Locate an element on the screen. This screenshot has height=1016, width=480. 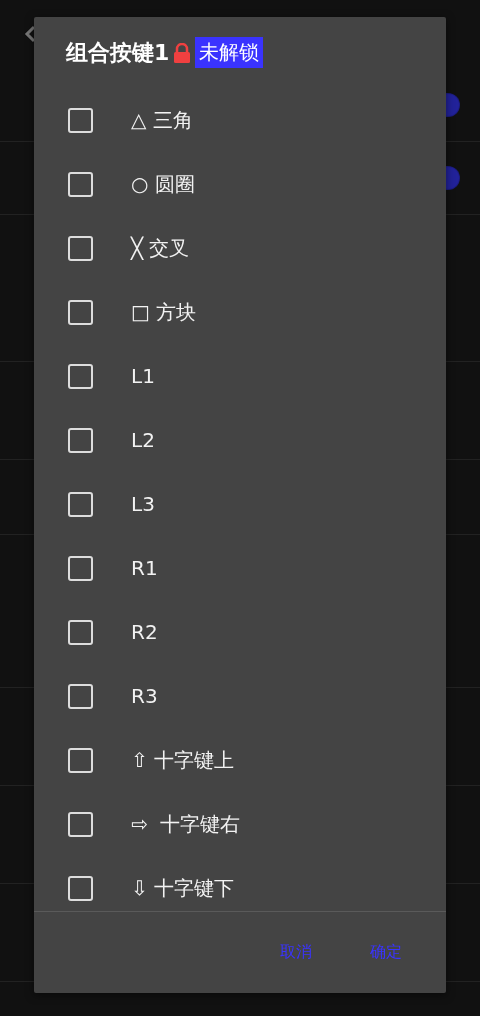
option-label: R1 is located at coordinates (144, 568).